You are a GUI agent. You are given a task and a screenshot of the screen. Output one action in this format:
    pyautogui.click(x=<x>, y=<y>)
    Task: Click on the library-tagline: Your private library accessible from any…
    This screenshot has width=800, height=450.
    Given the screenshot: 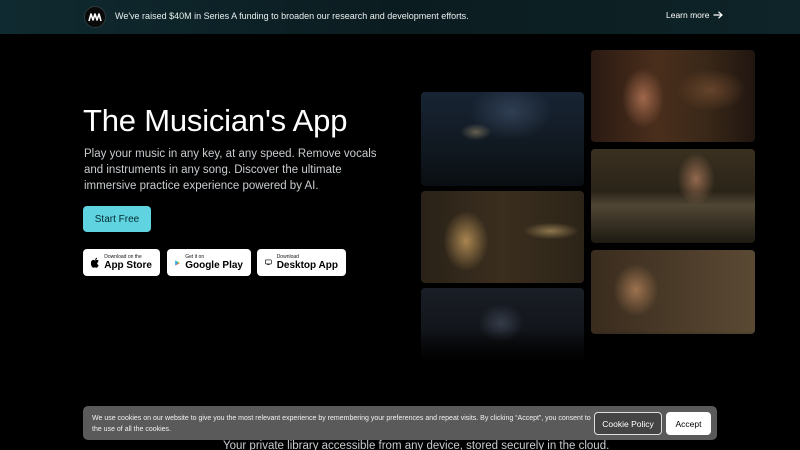 What is the action you would take?
    pyautogui.click(x=416, y=445)
    